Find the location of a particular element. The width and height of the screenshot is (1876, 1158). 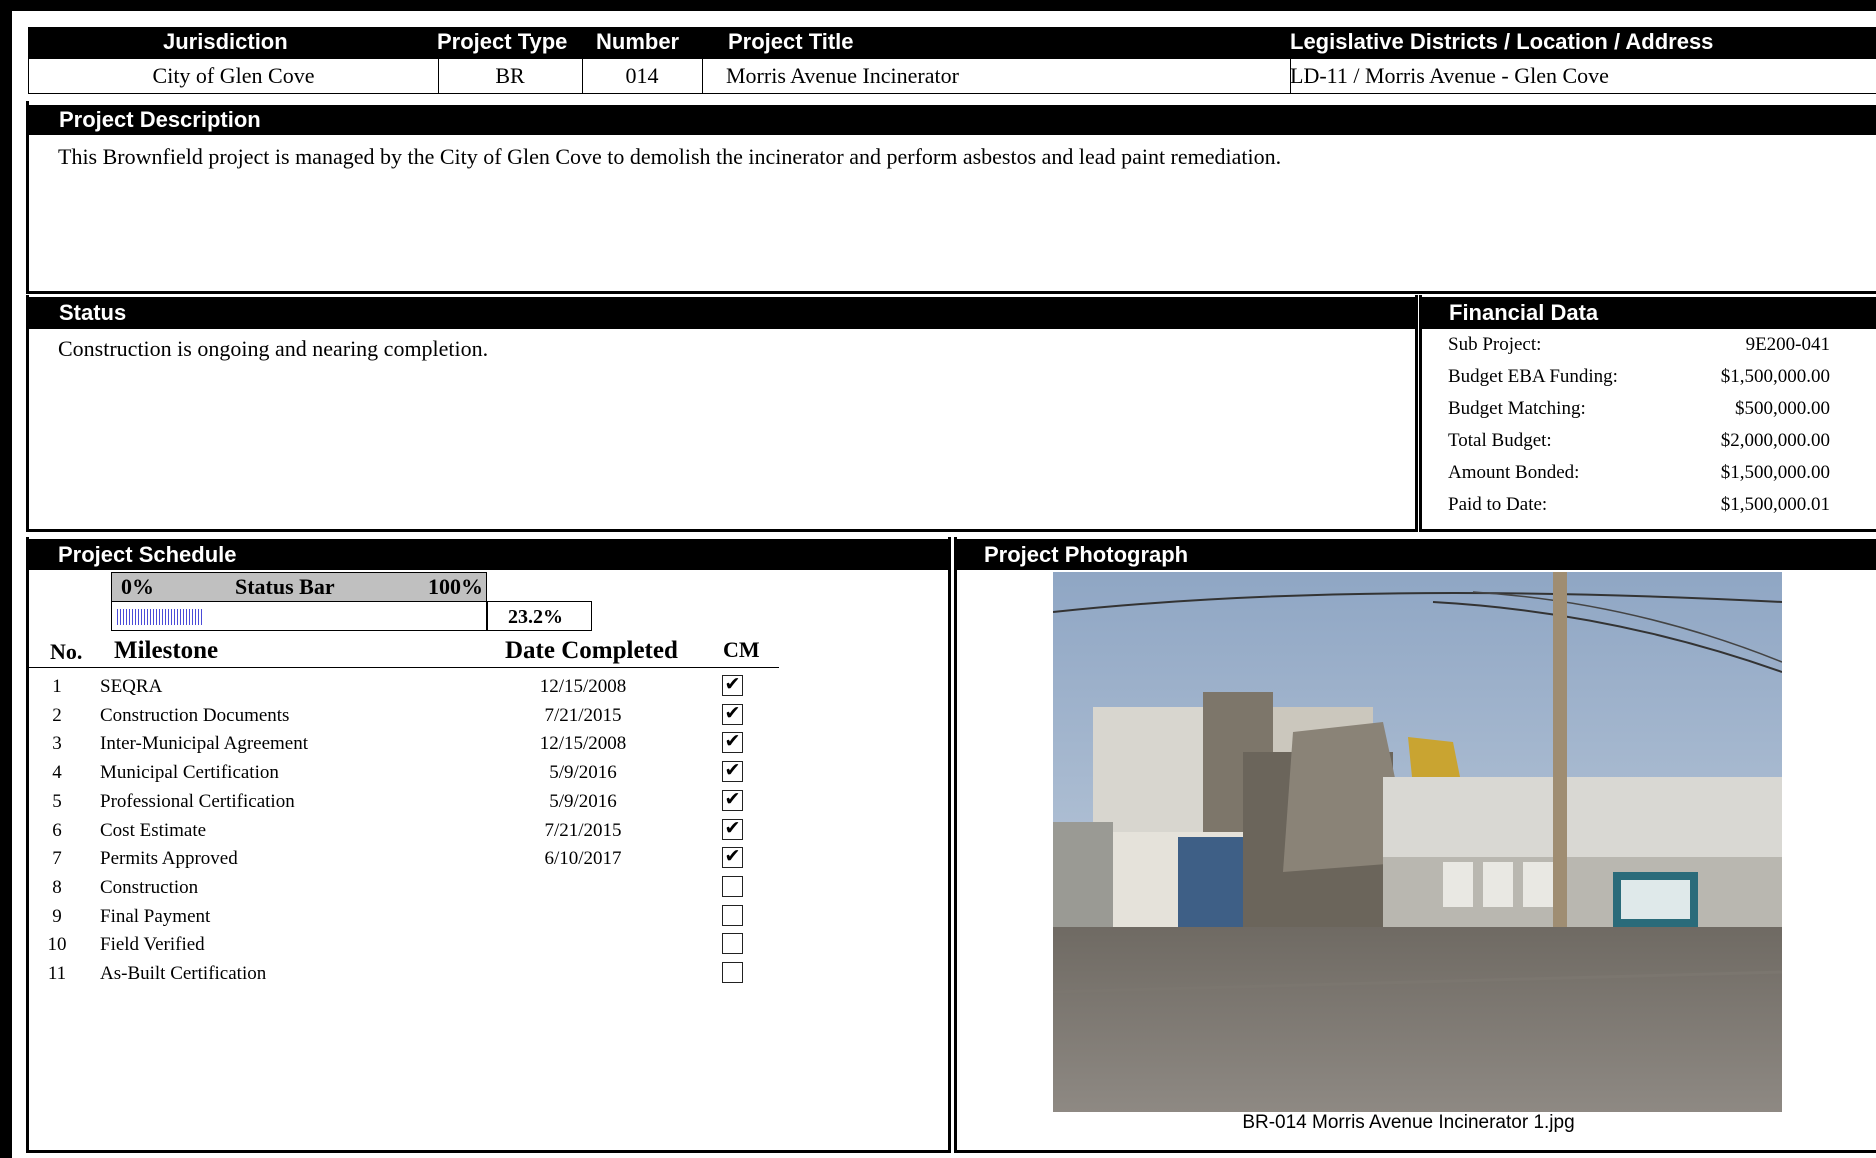

fin-label: Budget EBA Funding: is located at coordinates (1533, 376).